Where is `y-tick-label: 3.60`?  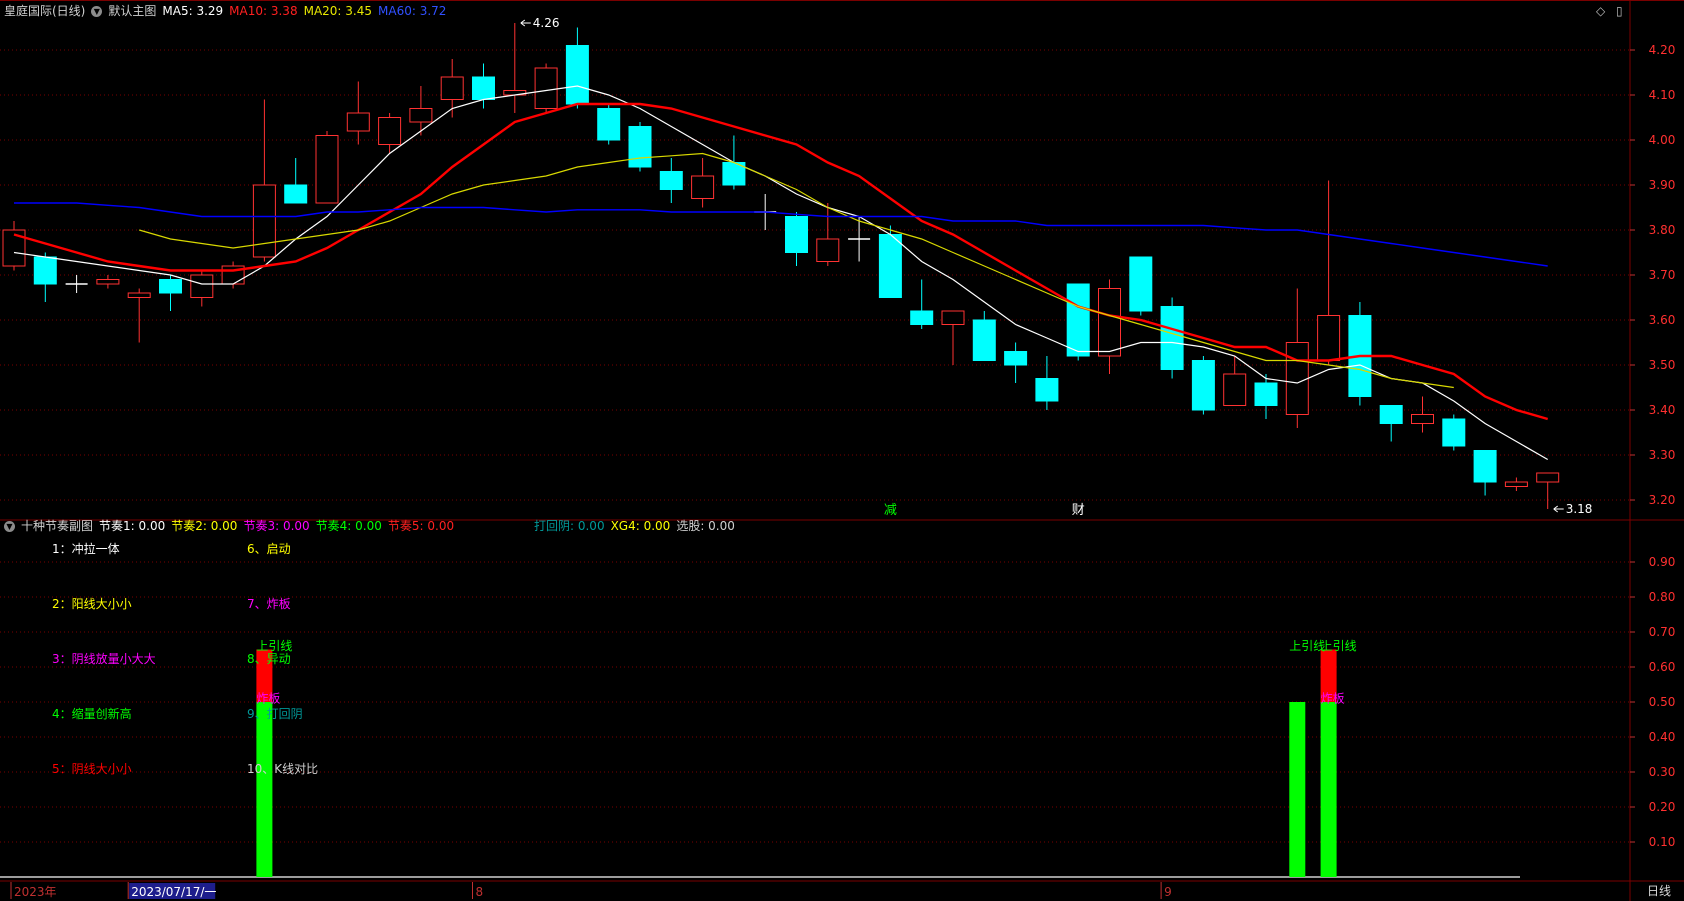 y-tick-label: 3.60 is located at coordinates (1662, 320).